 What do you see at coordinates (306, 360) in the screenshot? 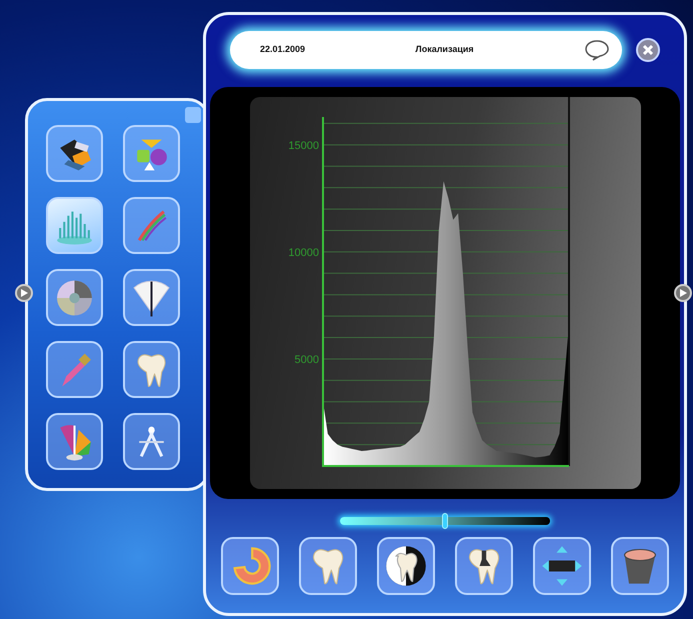
I see `y-tick-label: 5000` at bounding box center [306, 360].